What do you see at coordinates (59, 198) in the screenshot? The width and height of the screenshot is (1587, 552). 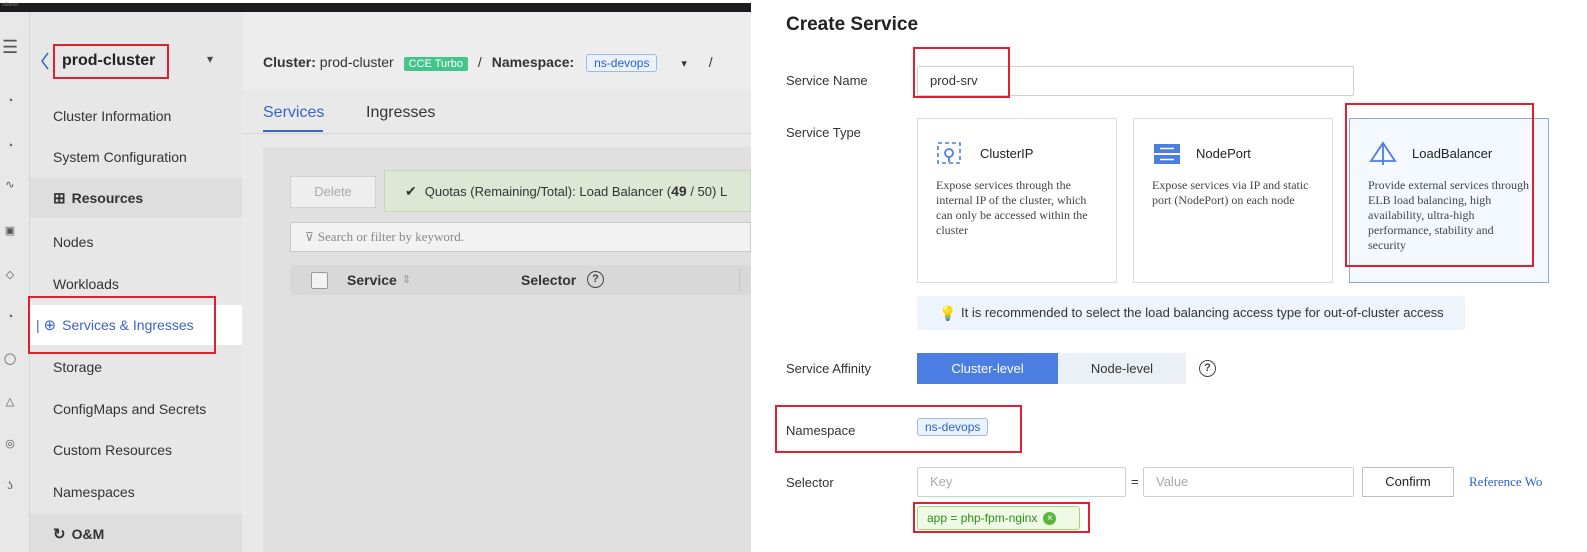 I see `grid-icon: ⊞` at bounding box center [59, 198].